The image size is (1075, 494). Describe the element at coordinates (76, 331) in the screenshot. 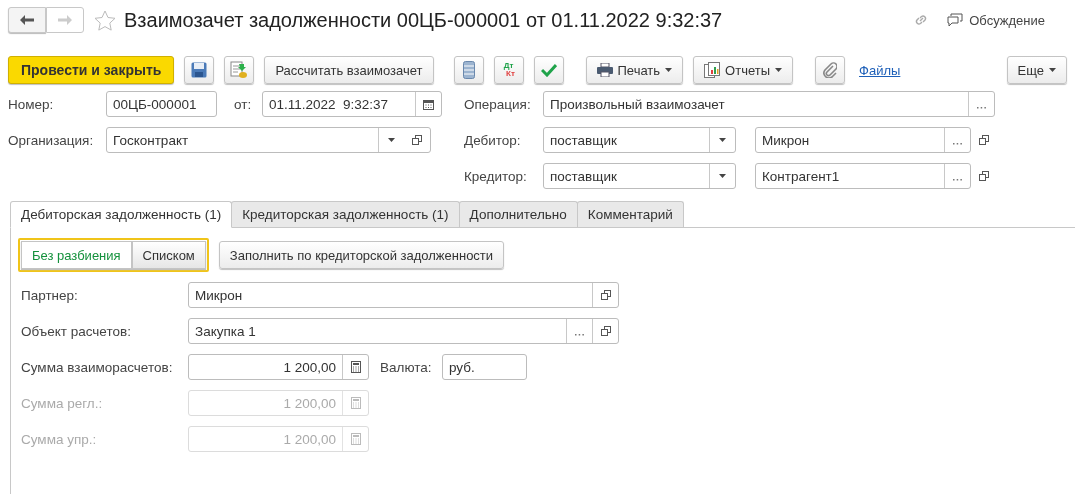

I see `field-label: Объект расчетов:` at that location.